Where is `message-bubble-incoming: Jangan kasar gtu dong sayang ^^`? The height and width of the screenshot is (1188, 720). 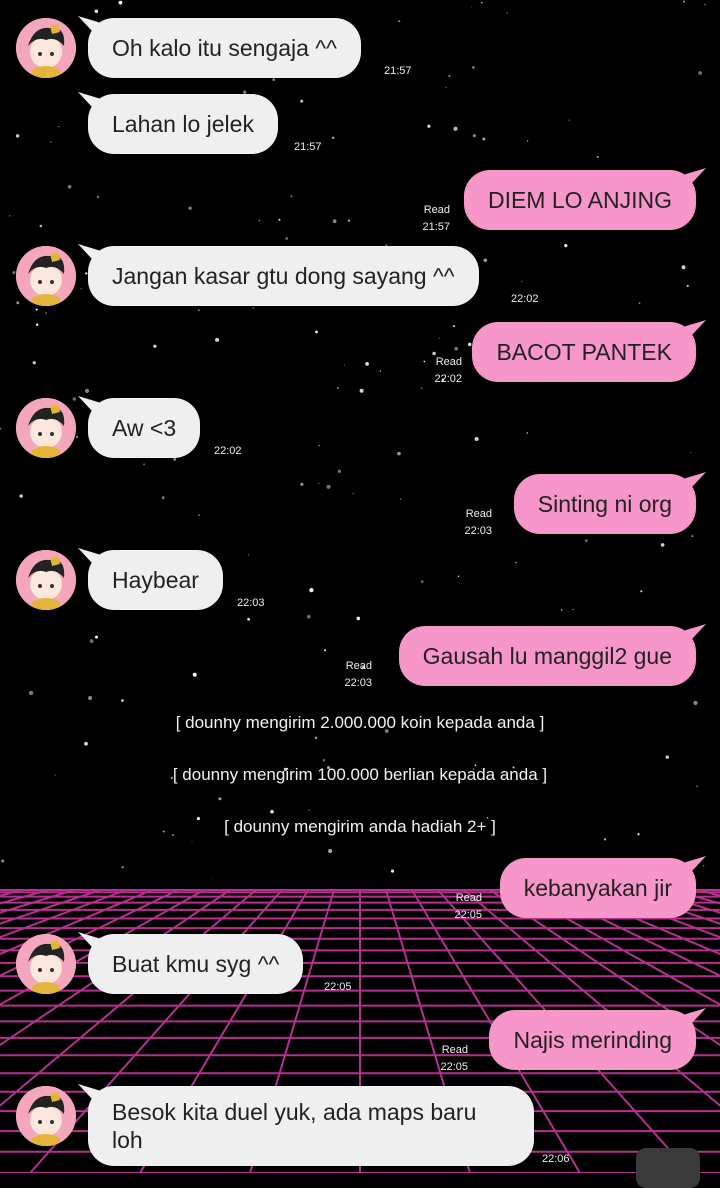
message-bubble-incoming: Jangan kasar gtu dong sayang ^^ is located at coordinates (283, 276).